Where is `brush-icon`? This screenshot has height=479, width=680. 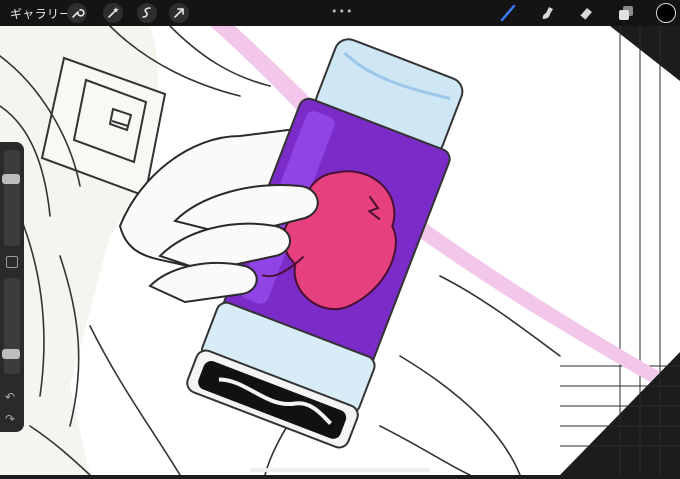
brush-icon is located at coordinates (508, 13).